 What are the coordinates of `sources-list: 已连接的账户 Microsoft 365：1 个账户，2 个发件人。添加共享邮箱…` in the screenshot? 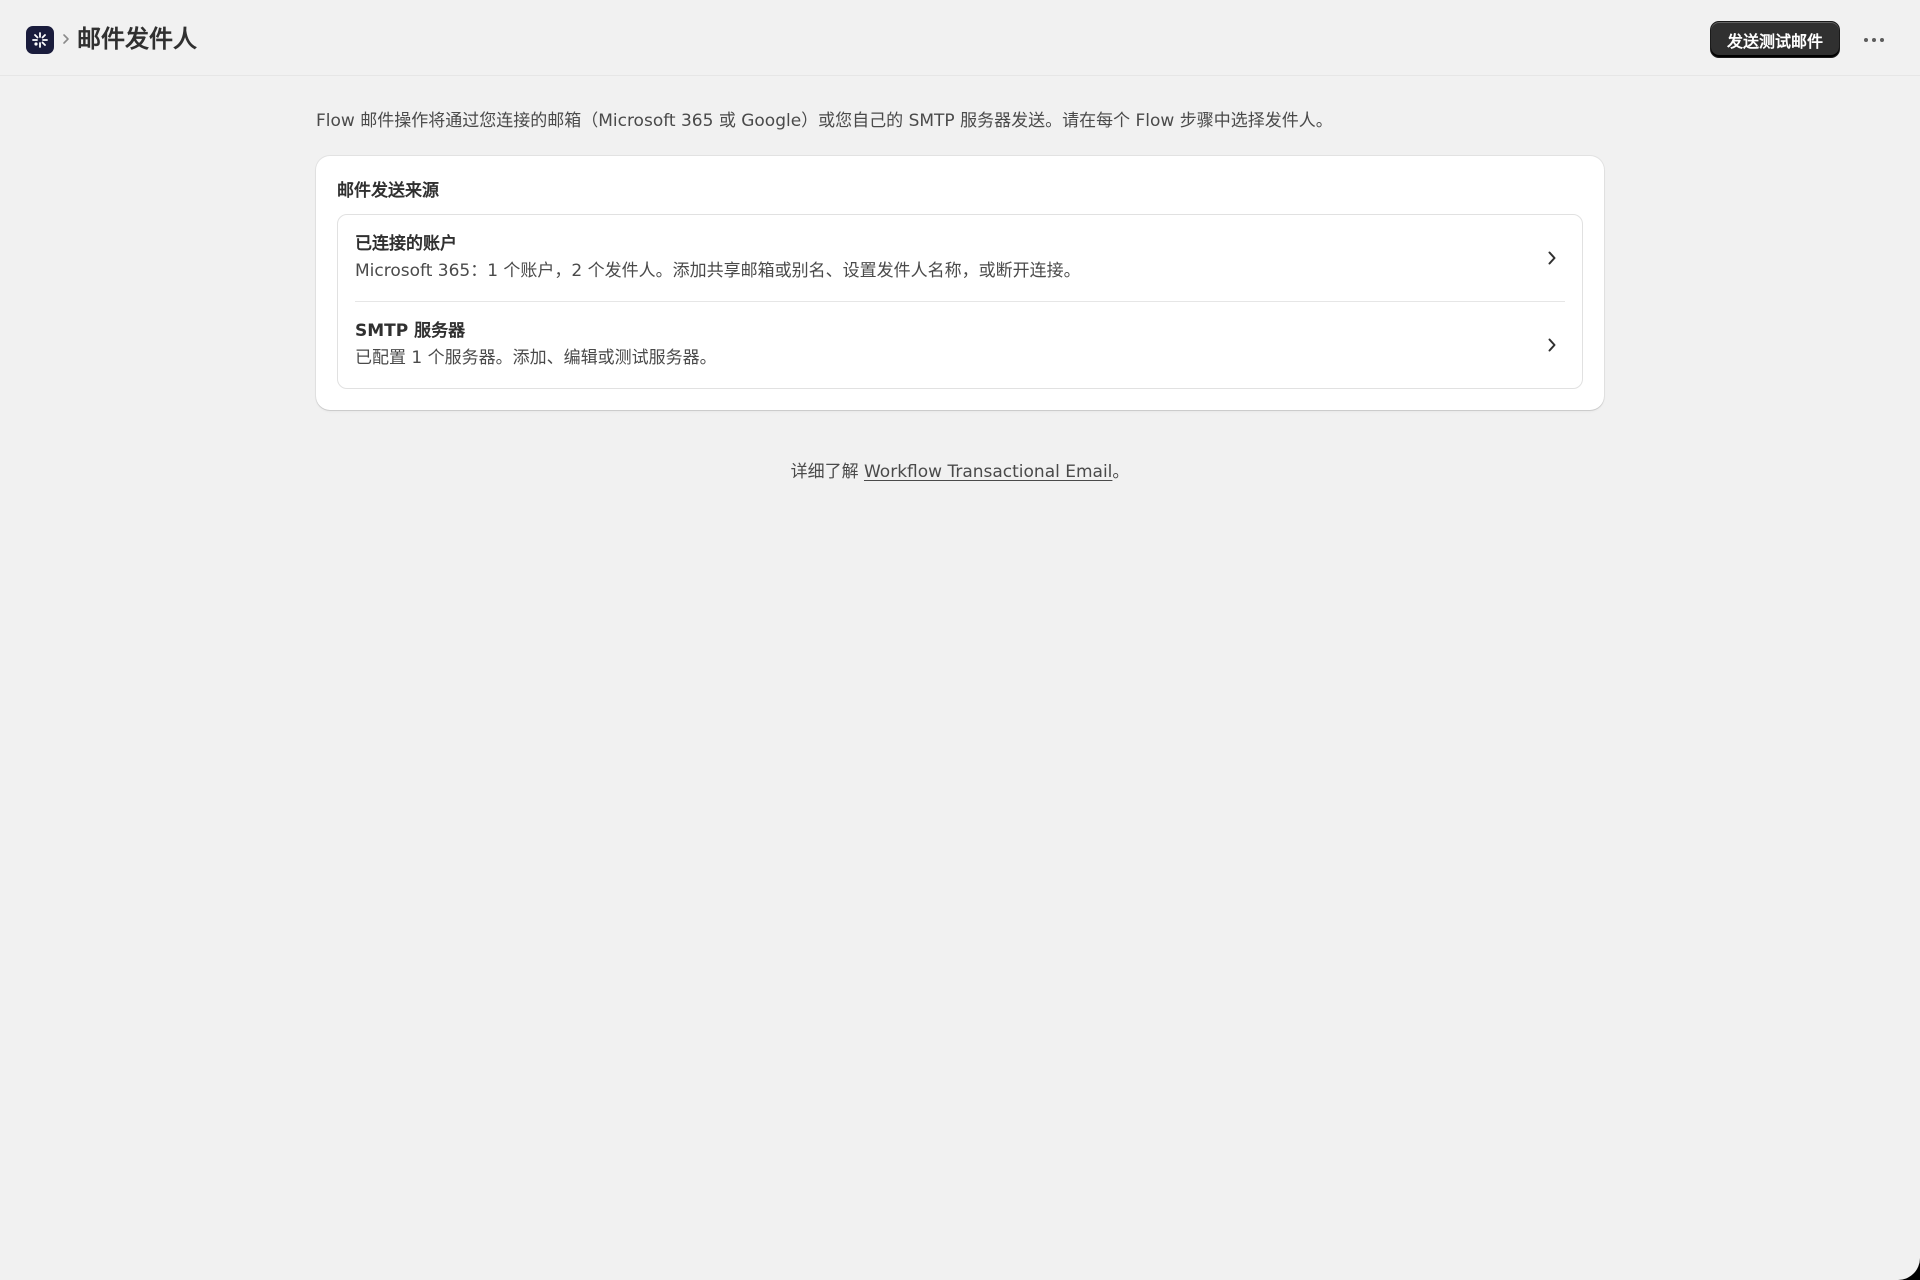 It's located at (960, 301).